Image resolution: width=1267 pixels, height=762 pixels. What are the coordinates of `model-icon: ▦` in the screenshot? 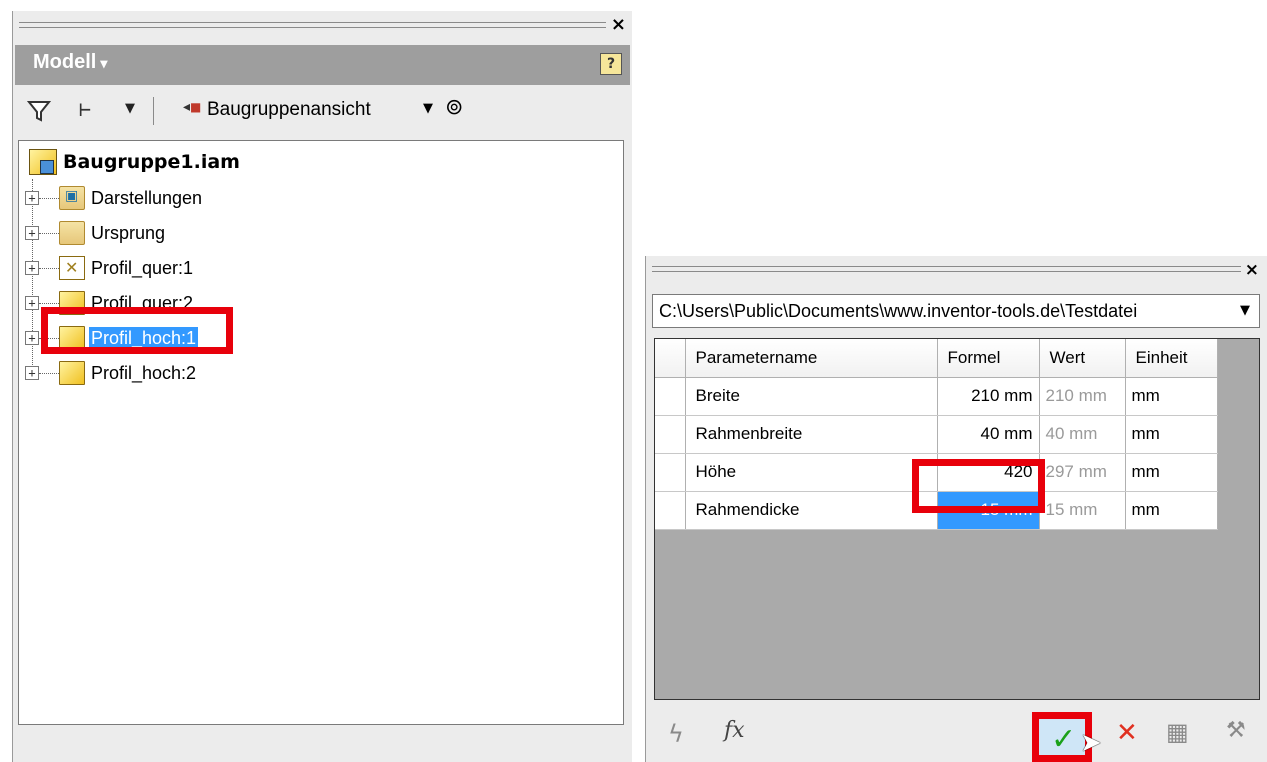 It's located at (1177, 732).